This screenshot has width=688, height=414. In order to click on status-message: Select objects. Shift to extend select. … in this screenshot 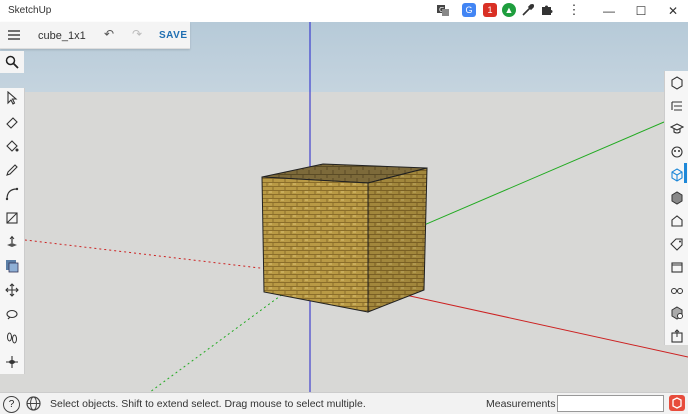, I will do `click(208, 404)`.